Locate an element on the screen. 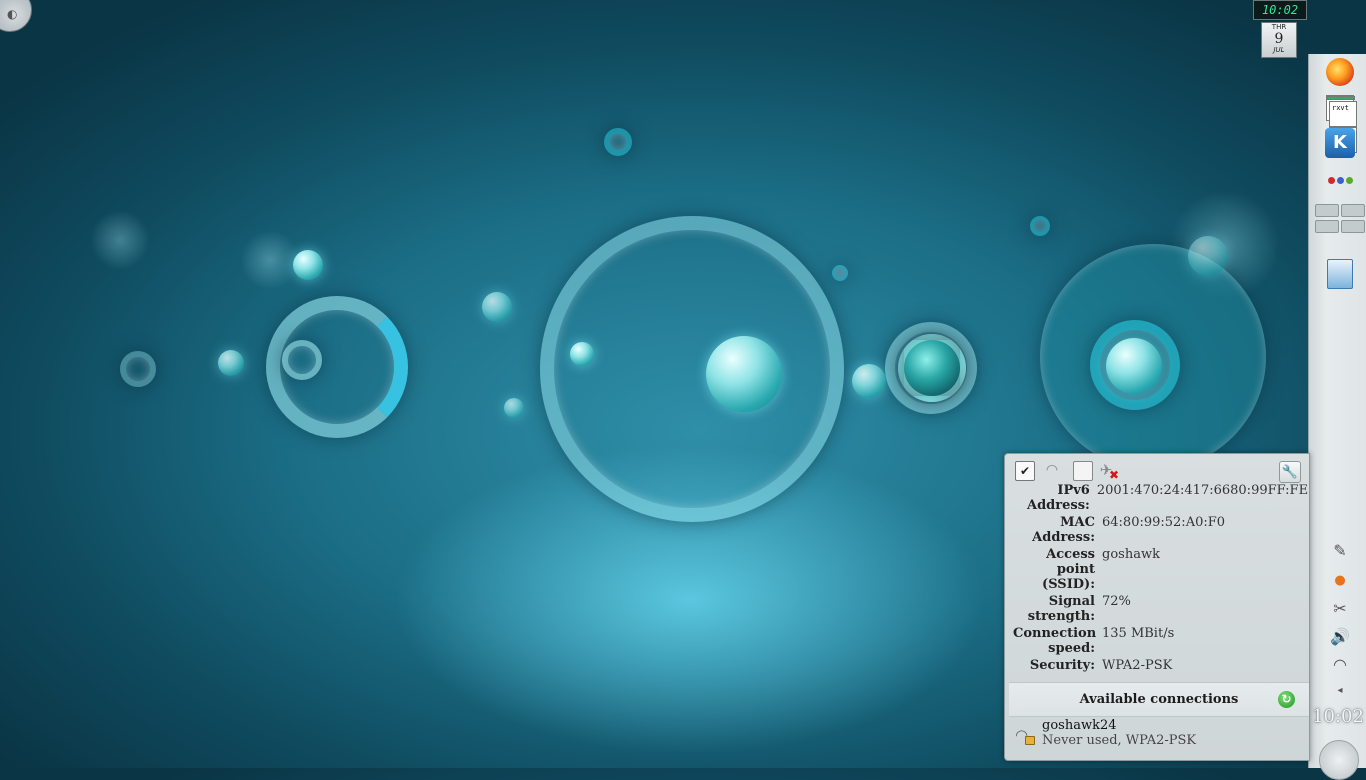 This screenshot has height=780, width=1366. calendar-day: 9 is located at coordinates (1279, 39).